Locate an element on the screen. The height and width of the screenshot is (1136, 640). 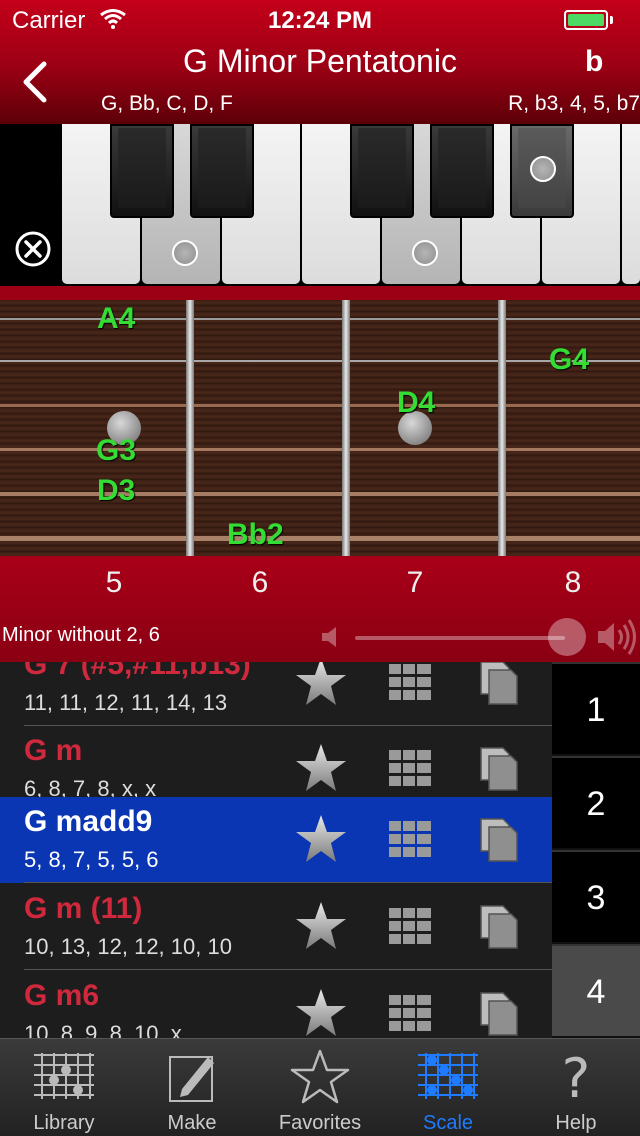
side-index: 1234 is located at coordinates (596, 850).